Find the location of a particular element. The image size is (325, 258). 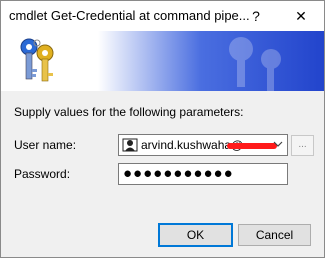

ok-button: OK is located at coordinates (195, 235).